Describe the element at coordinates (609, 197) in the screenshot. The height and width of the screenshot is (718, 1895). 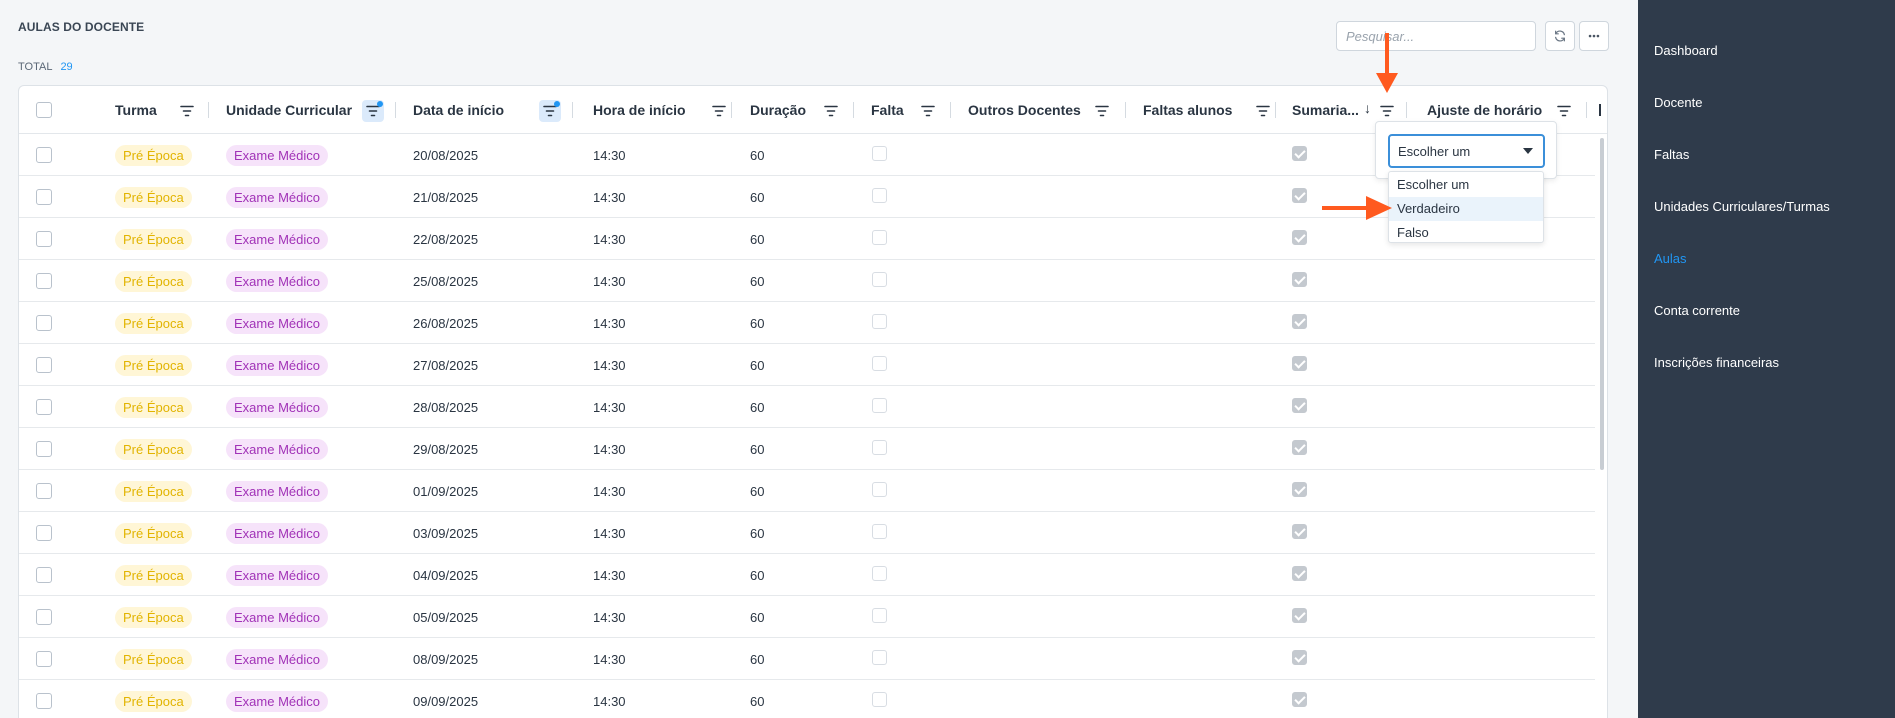
I see `cell-hora-inicio: 14:30` at that location.